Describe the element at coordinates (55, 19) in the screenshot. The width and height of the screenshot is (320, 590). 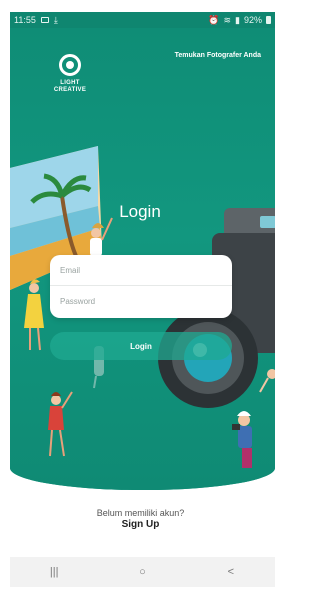
I see `download-icon: ⤓` at that location.